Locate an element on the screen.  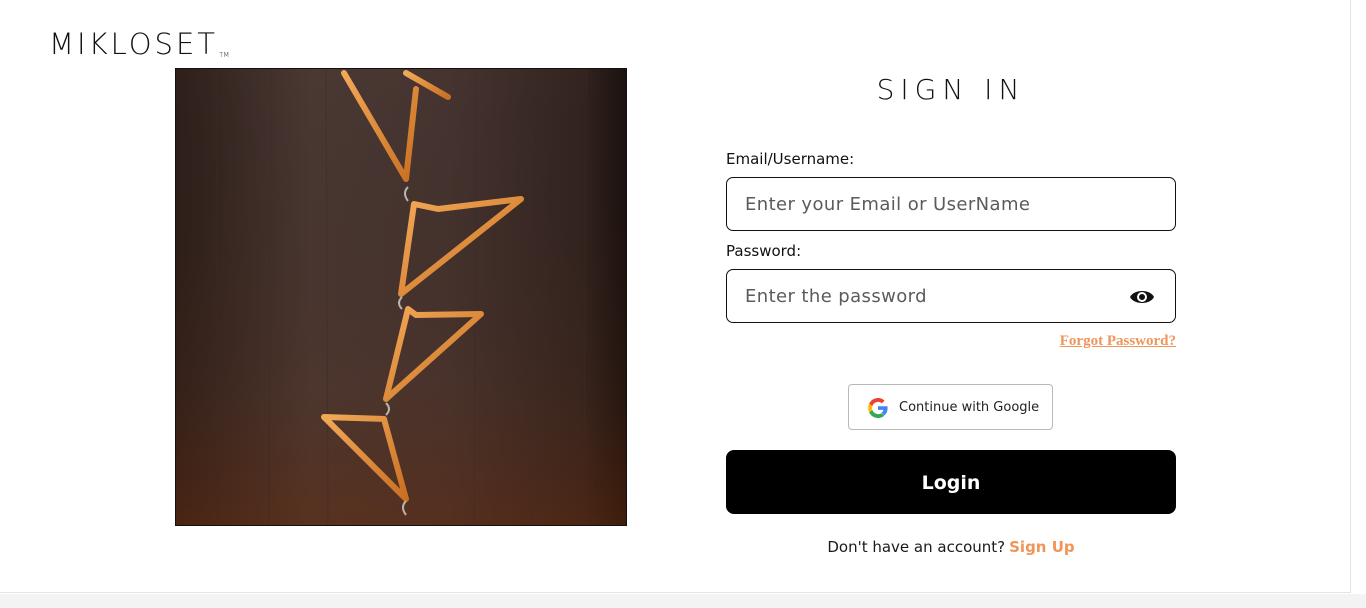
signin-title: SIGN IN is located at coordinates (951, 89).